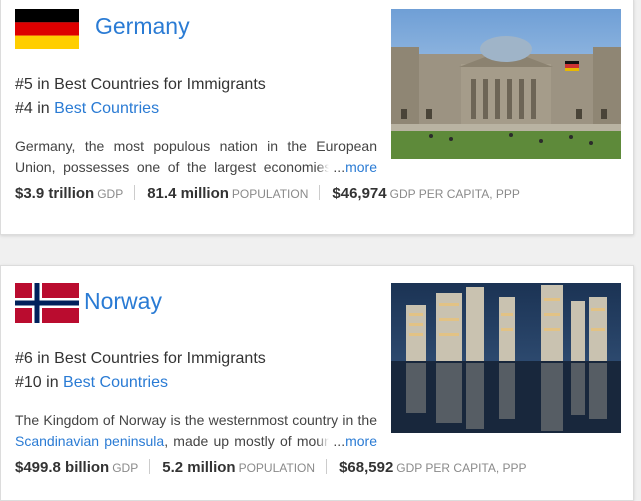 The height and width of the screenshot is (501, 641). Describe the element at coordinates (359, 193) in the screenshot. I see `gdp-per-capita-value: $46,974` at that location.